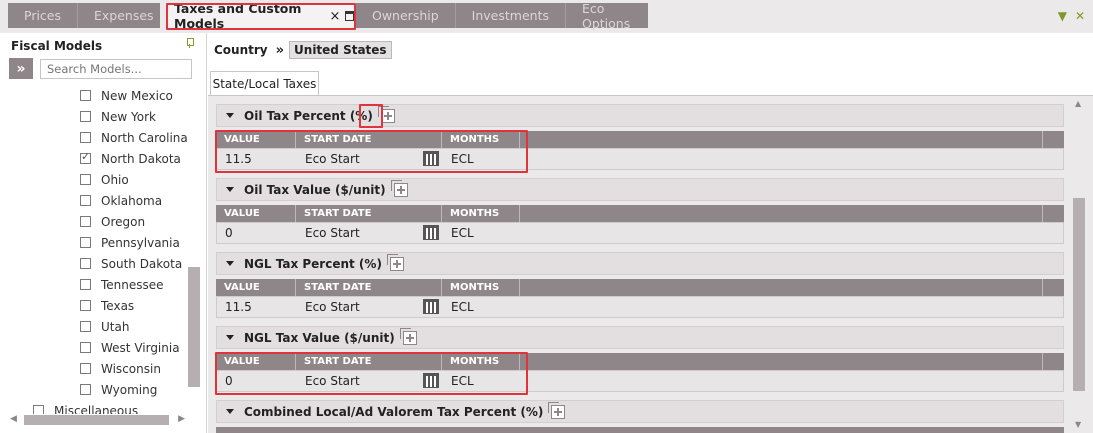 The width and height of the screenshot is (1093, 433). Describe the element at coordinates (261, 16) in the screenshot. I see `tab-taxes-and-custom-models: Taxes and Custom Models ×` at that location.